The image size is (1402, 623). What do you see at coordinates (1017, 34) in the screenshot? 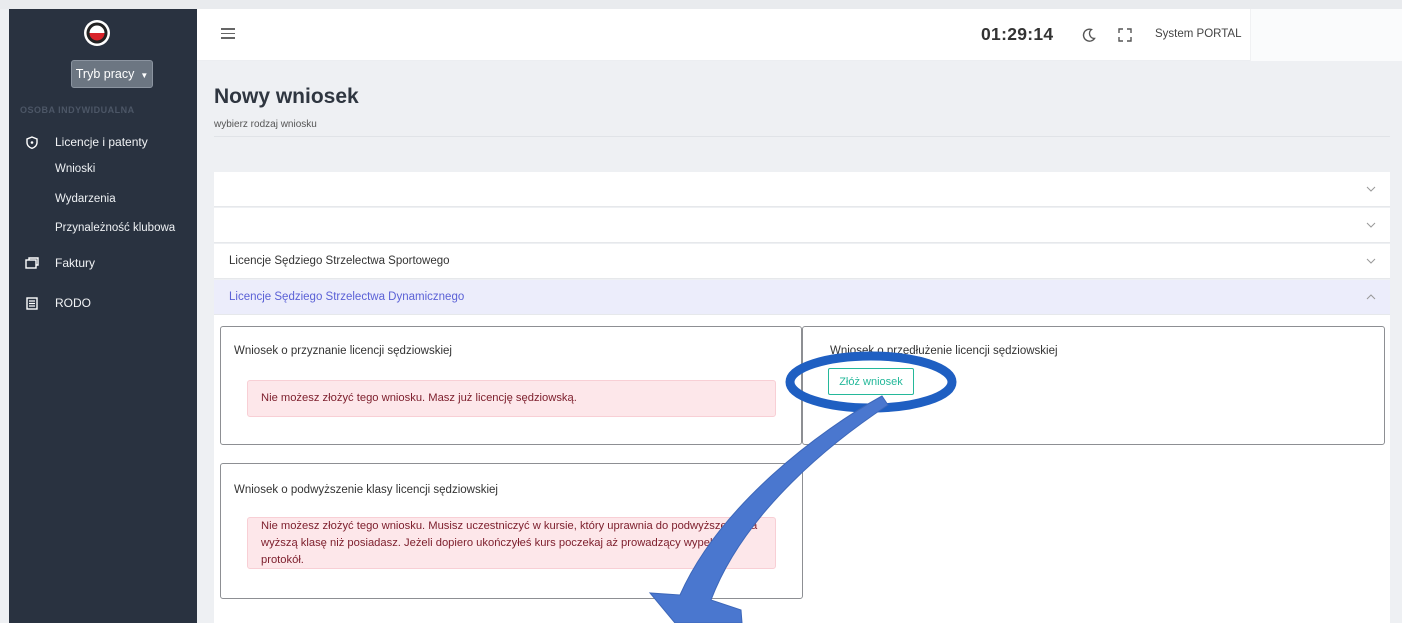
I see `session-clock: 01:29:14` at bounding box center [1017, 34].